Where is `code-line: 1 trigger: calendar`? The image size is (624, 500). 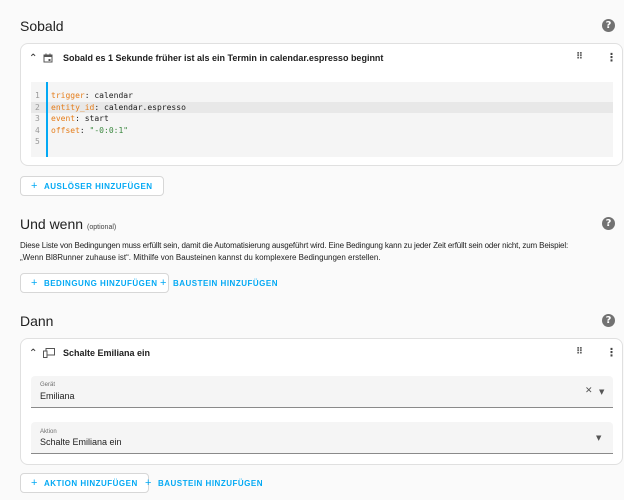
code-line: 1 trigger: calendar is located at coordinates (322, 96).